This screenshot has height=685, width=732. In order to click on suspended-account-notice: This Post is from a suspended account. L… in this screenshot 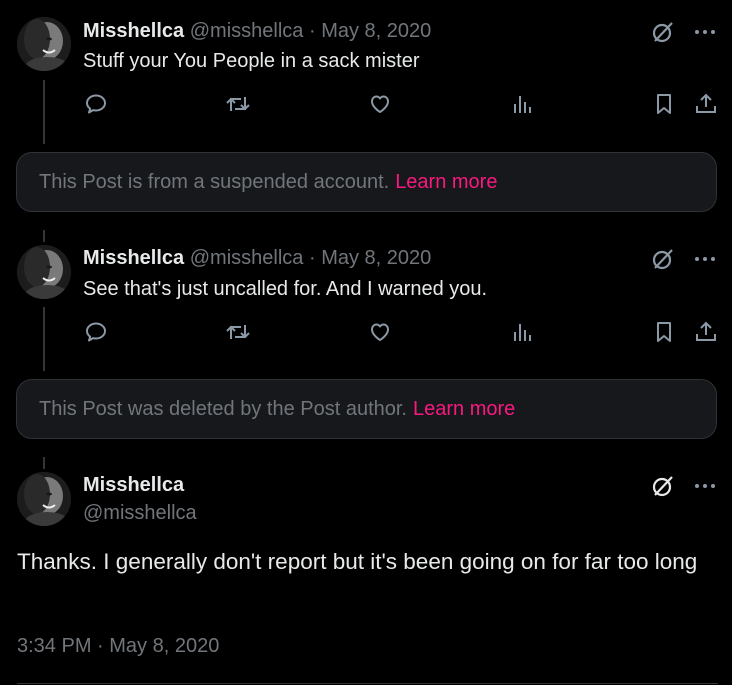, I will do `click(366, 182)`.